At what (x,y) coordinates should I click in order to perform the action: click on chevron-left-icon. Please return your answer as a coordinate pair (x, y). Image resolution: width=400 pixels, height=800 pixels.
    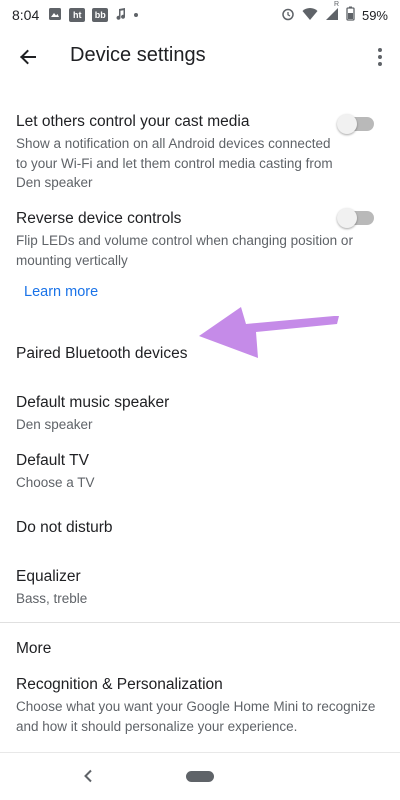
    Looking at the image, I should click on (88, 776).